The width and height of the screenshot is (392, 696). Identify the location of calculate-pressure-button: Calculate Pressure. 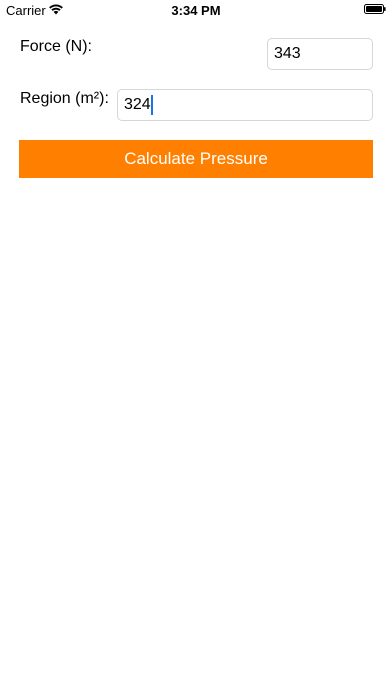
(196, 159).